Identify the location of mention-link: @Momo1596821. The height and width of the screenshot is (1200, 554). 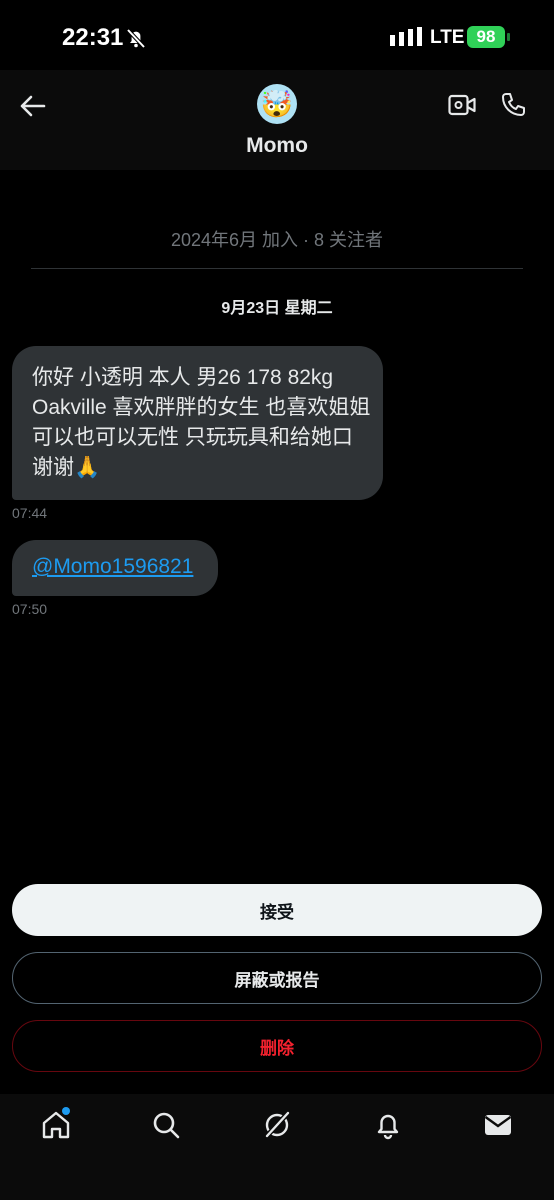
(112, 567).